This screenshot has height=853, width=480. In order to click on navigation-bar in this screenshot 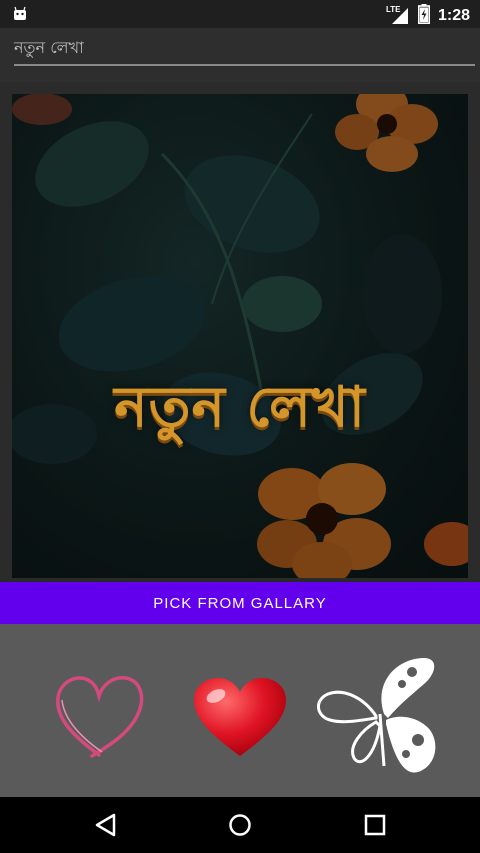, I will do `click(240, 825)`.